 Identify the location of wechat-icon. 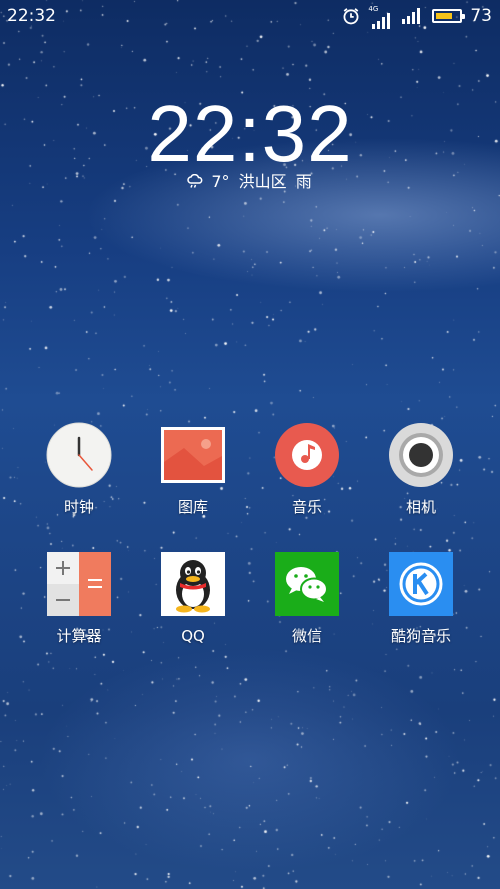
(307, 584).